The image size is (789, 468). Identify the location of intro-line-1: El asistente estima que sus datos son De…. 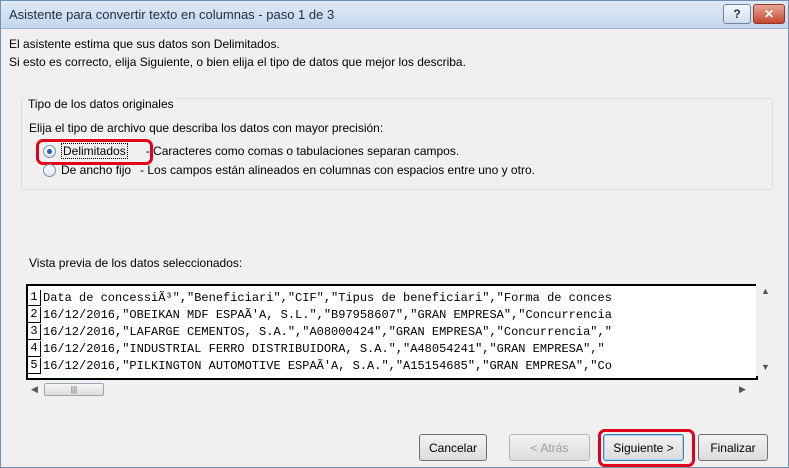
(144, 44).